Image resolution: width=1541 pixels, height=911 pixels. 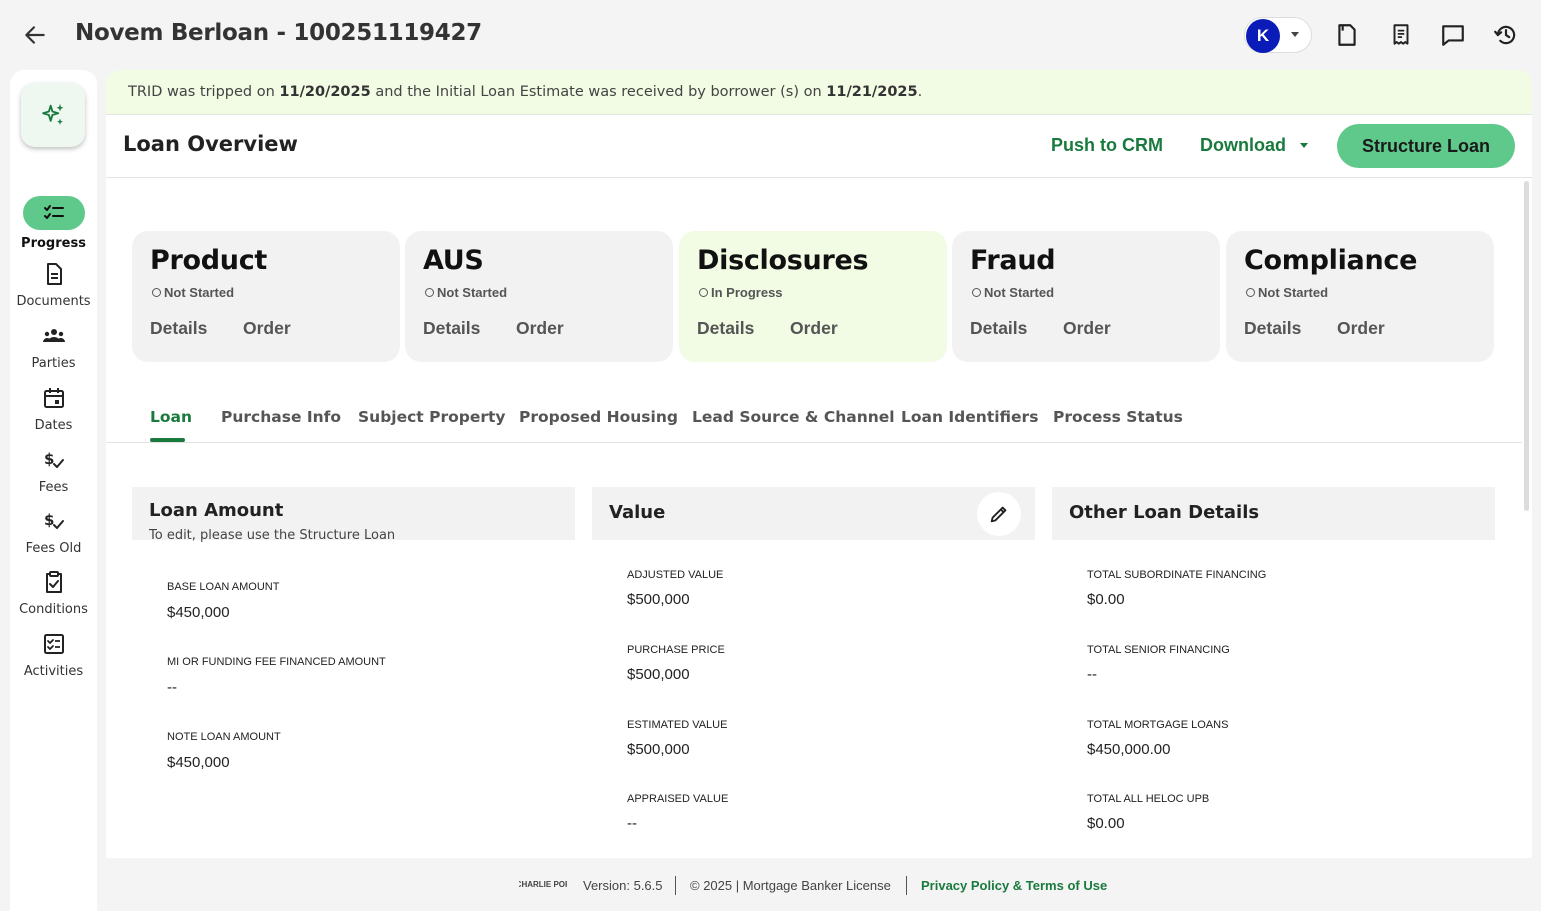 I want to click on push-to-crm-button: Push to CRM, so click(x=1107, y=145).